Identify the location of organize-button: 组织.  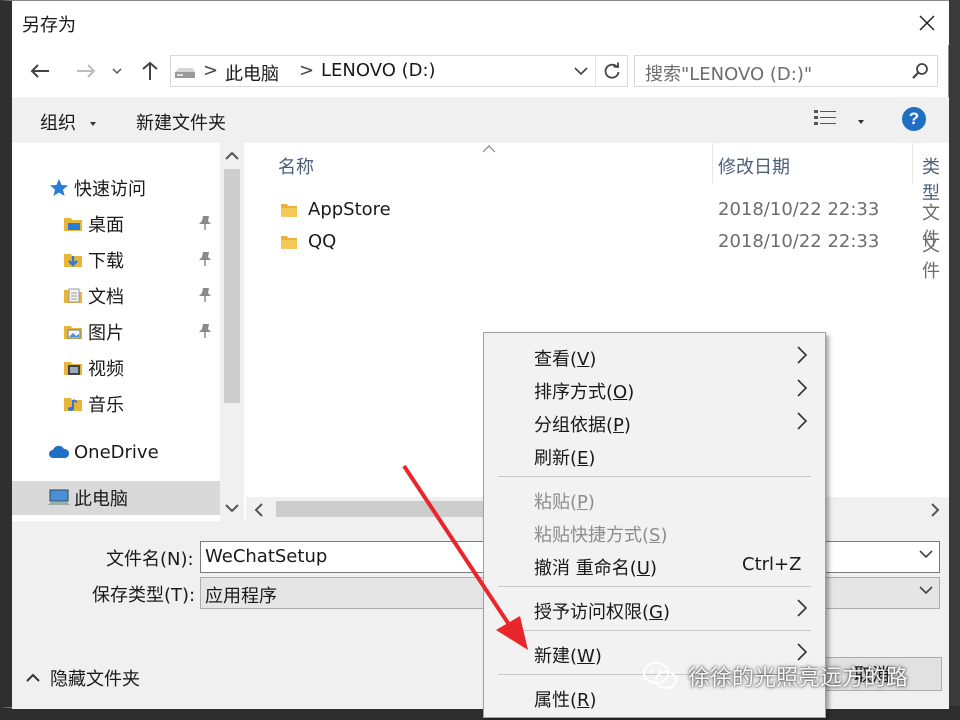
(69, 122).